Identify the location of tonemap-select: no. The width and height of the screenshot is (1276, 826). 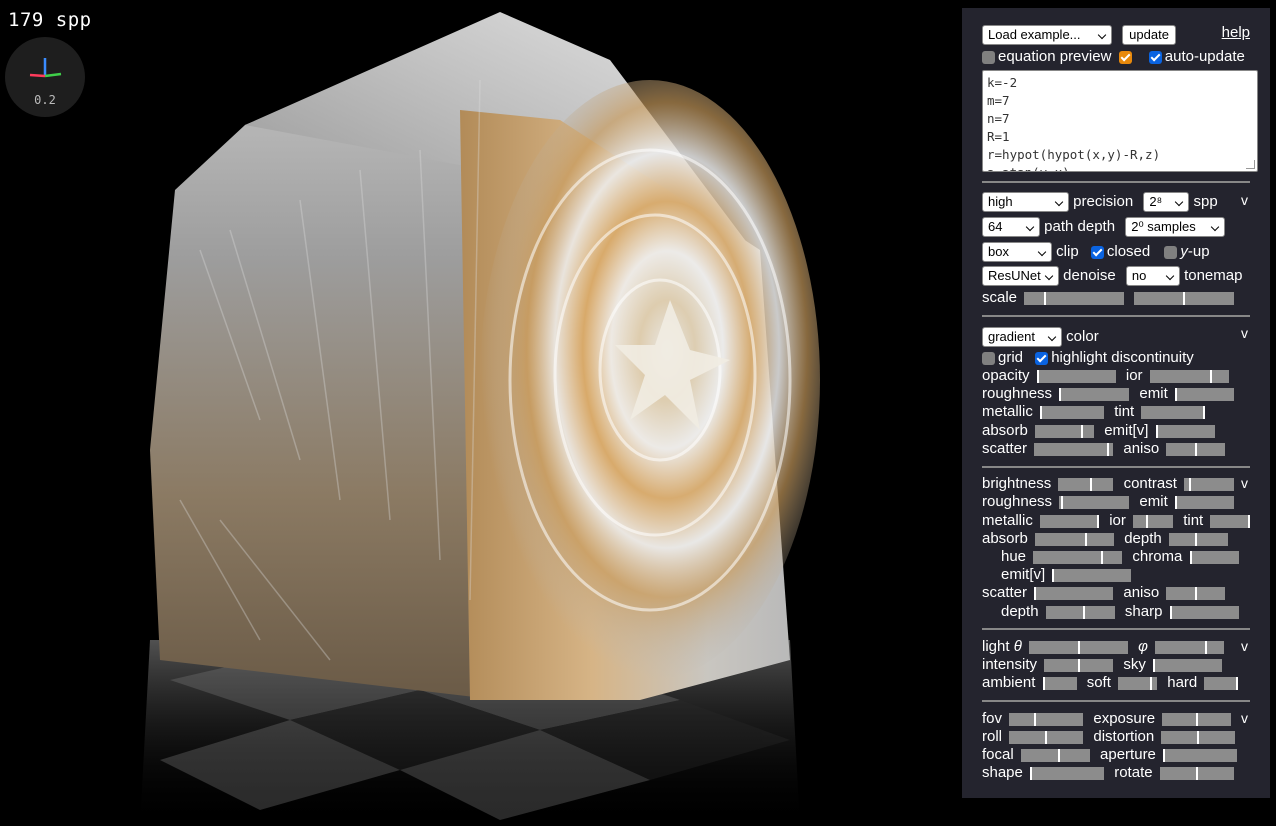
(1152, 276).